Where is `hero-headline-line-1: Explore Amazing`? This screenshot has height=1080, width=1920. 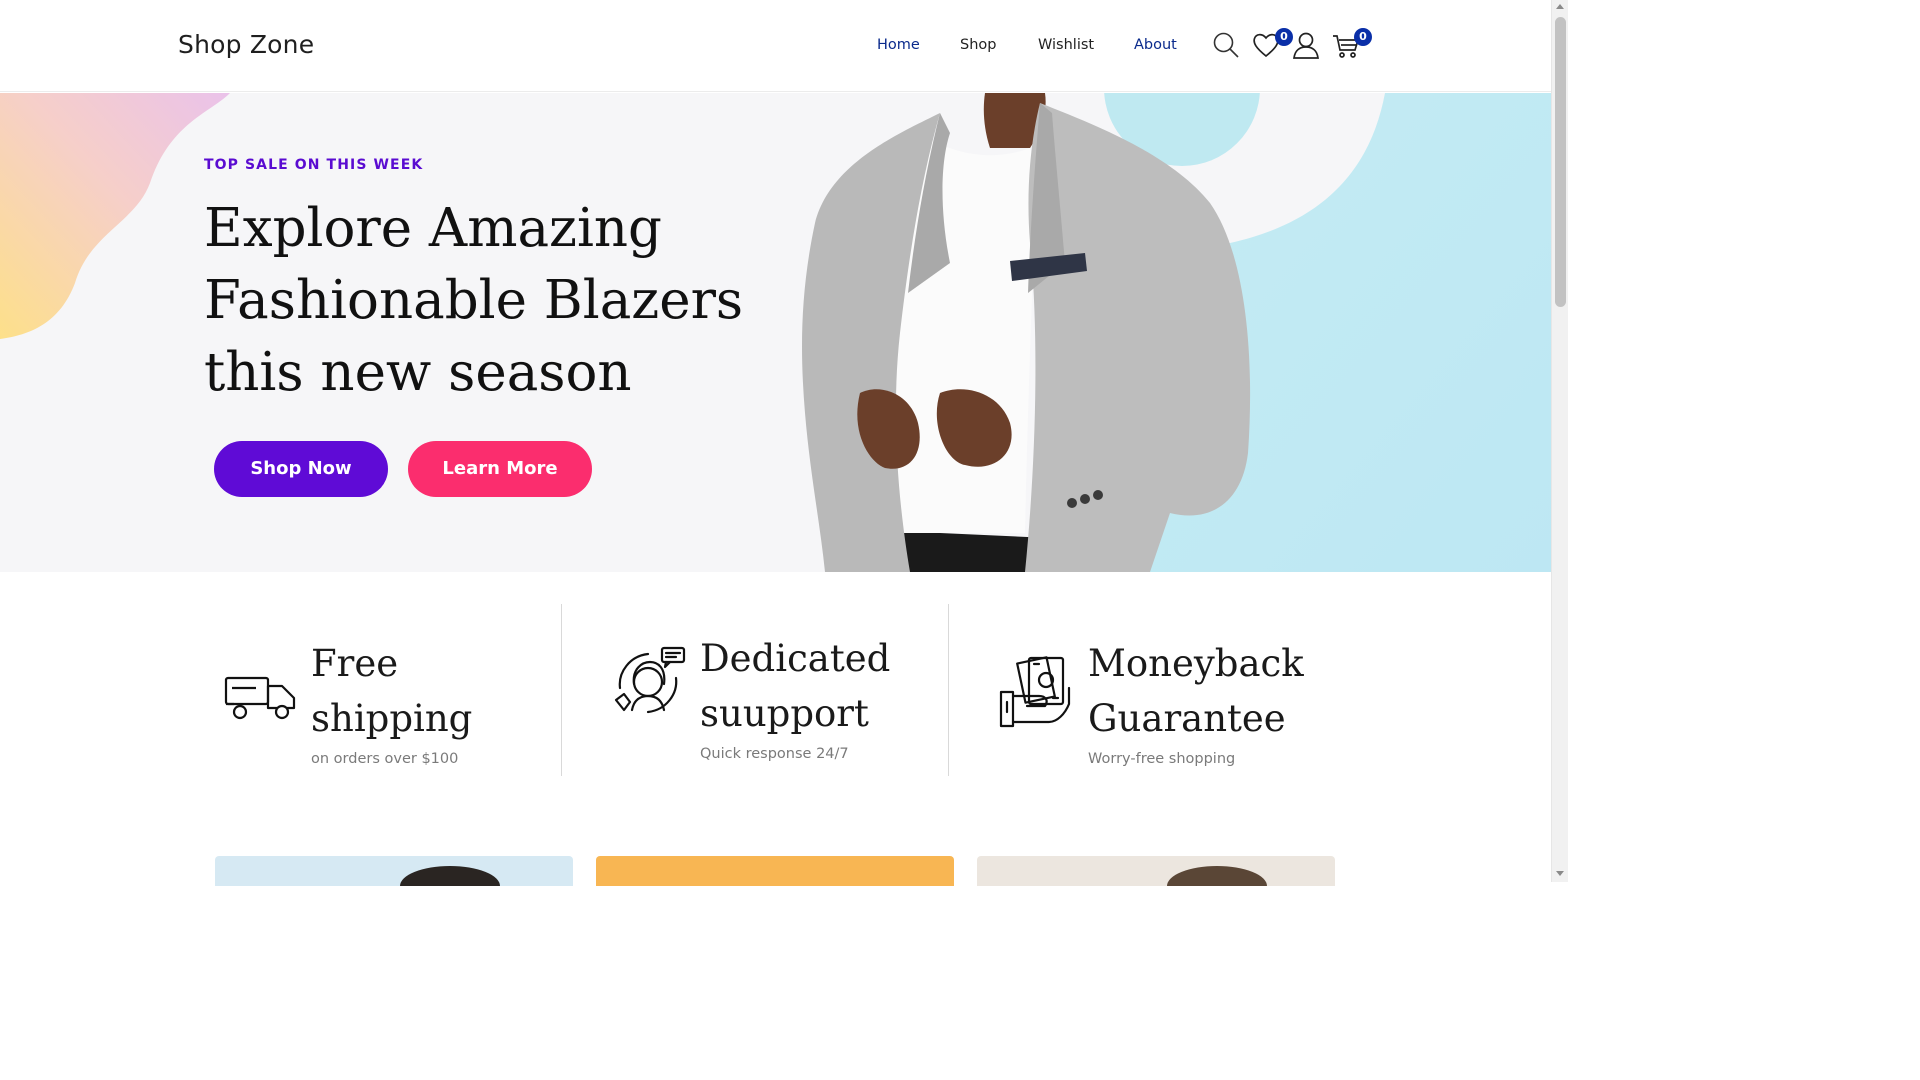
hero-headline-line-1: Explore Amazing is located at coordinates (433, 228).